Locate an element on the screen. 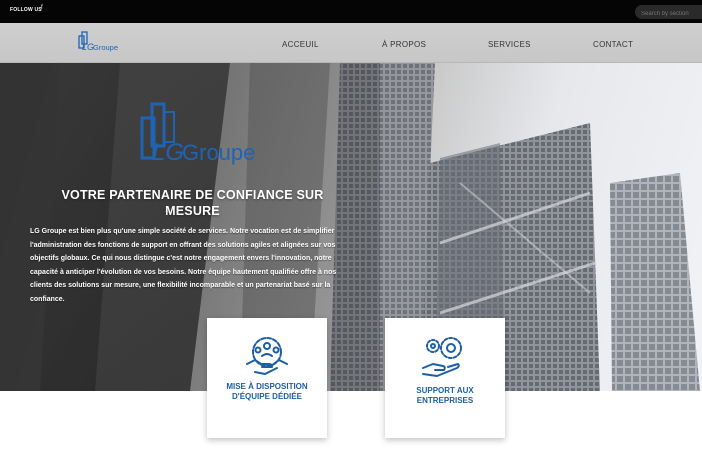 Image resolution: width=702 pixels, height=450 pixels. nav-item-a-propos: À PROPOS is located at coordinates (404, 44).